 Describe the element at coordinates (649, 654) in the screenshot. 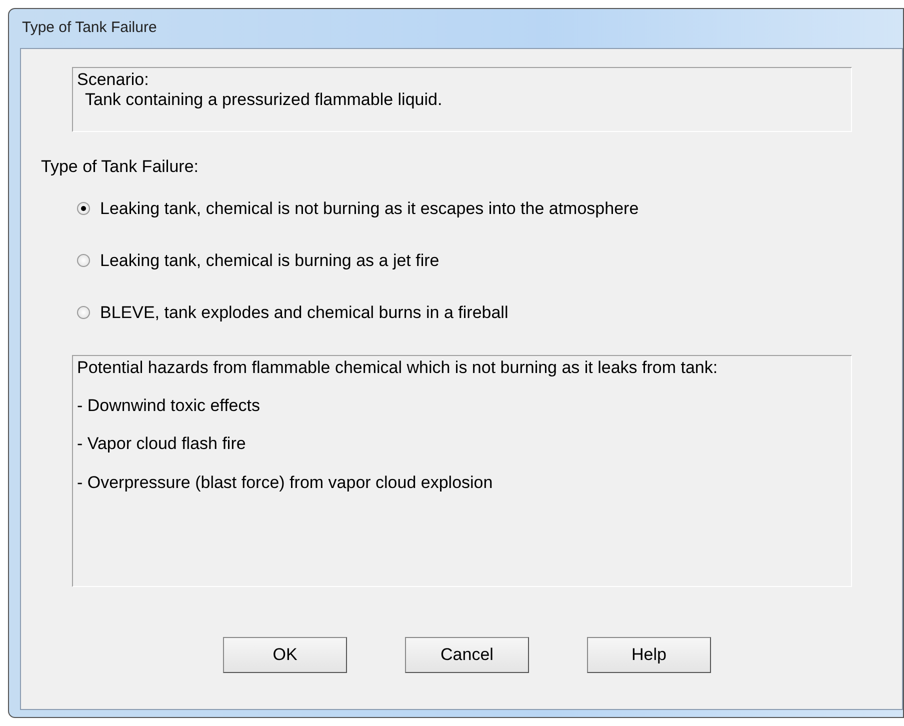

I see `dialog-button: Help` at that location.